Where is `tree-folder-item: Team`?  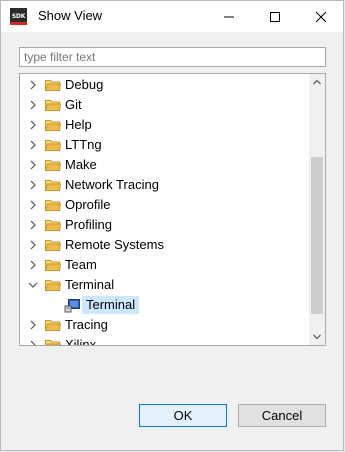
tree-folder-item: Team is located at coordinates (165, 265).